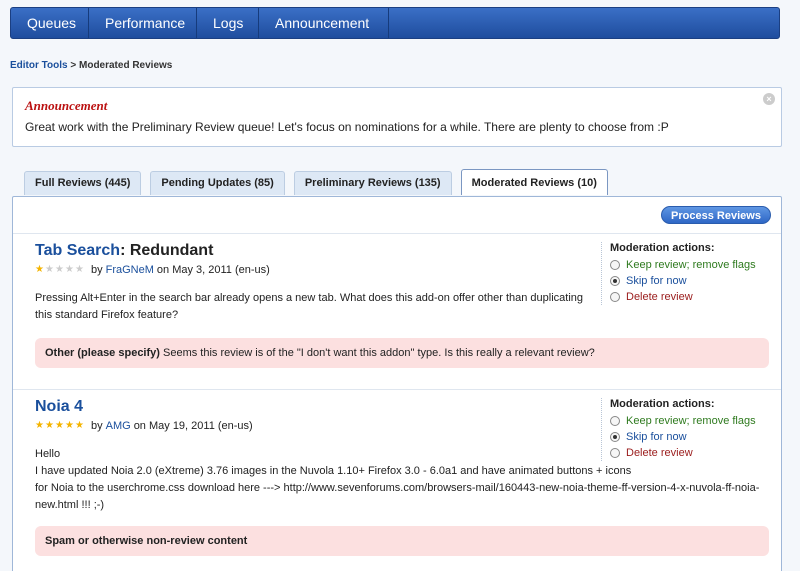  What do you see at coordinates (77, 250) in the screenshot?
I see `addon-link: Tab Search` at bounding box center [77, 250].